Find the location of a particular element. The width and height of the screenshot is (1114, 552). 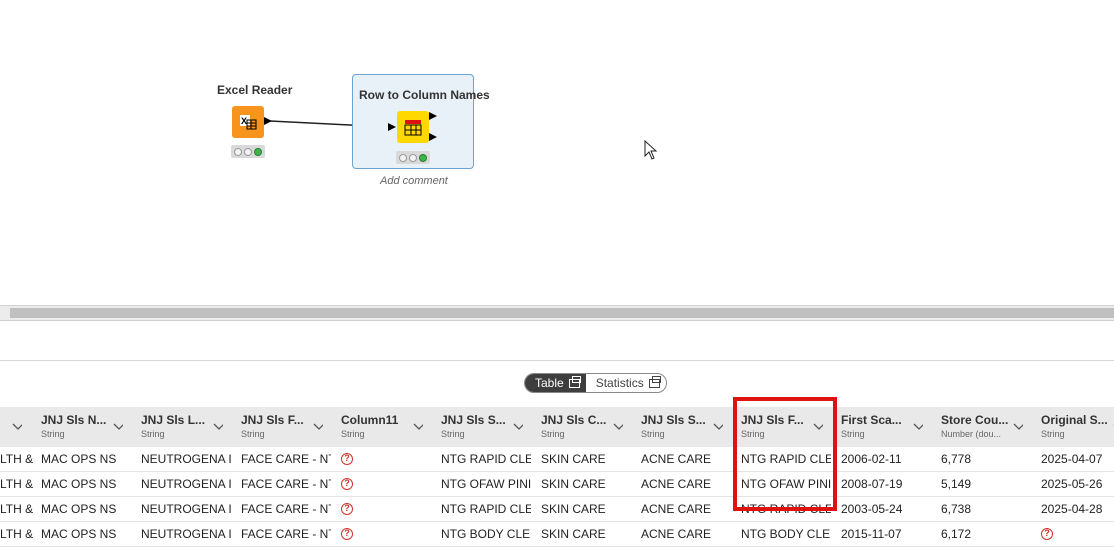

tab-table: Table is located at coordinates (555, 383).